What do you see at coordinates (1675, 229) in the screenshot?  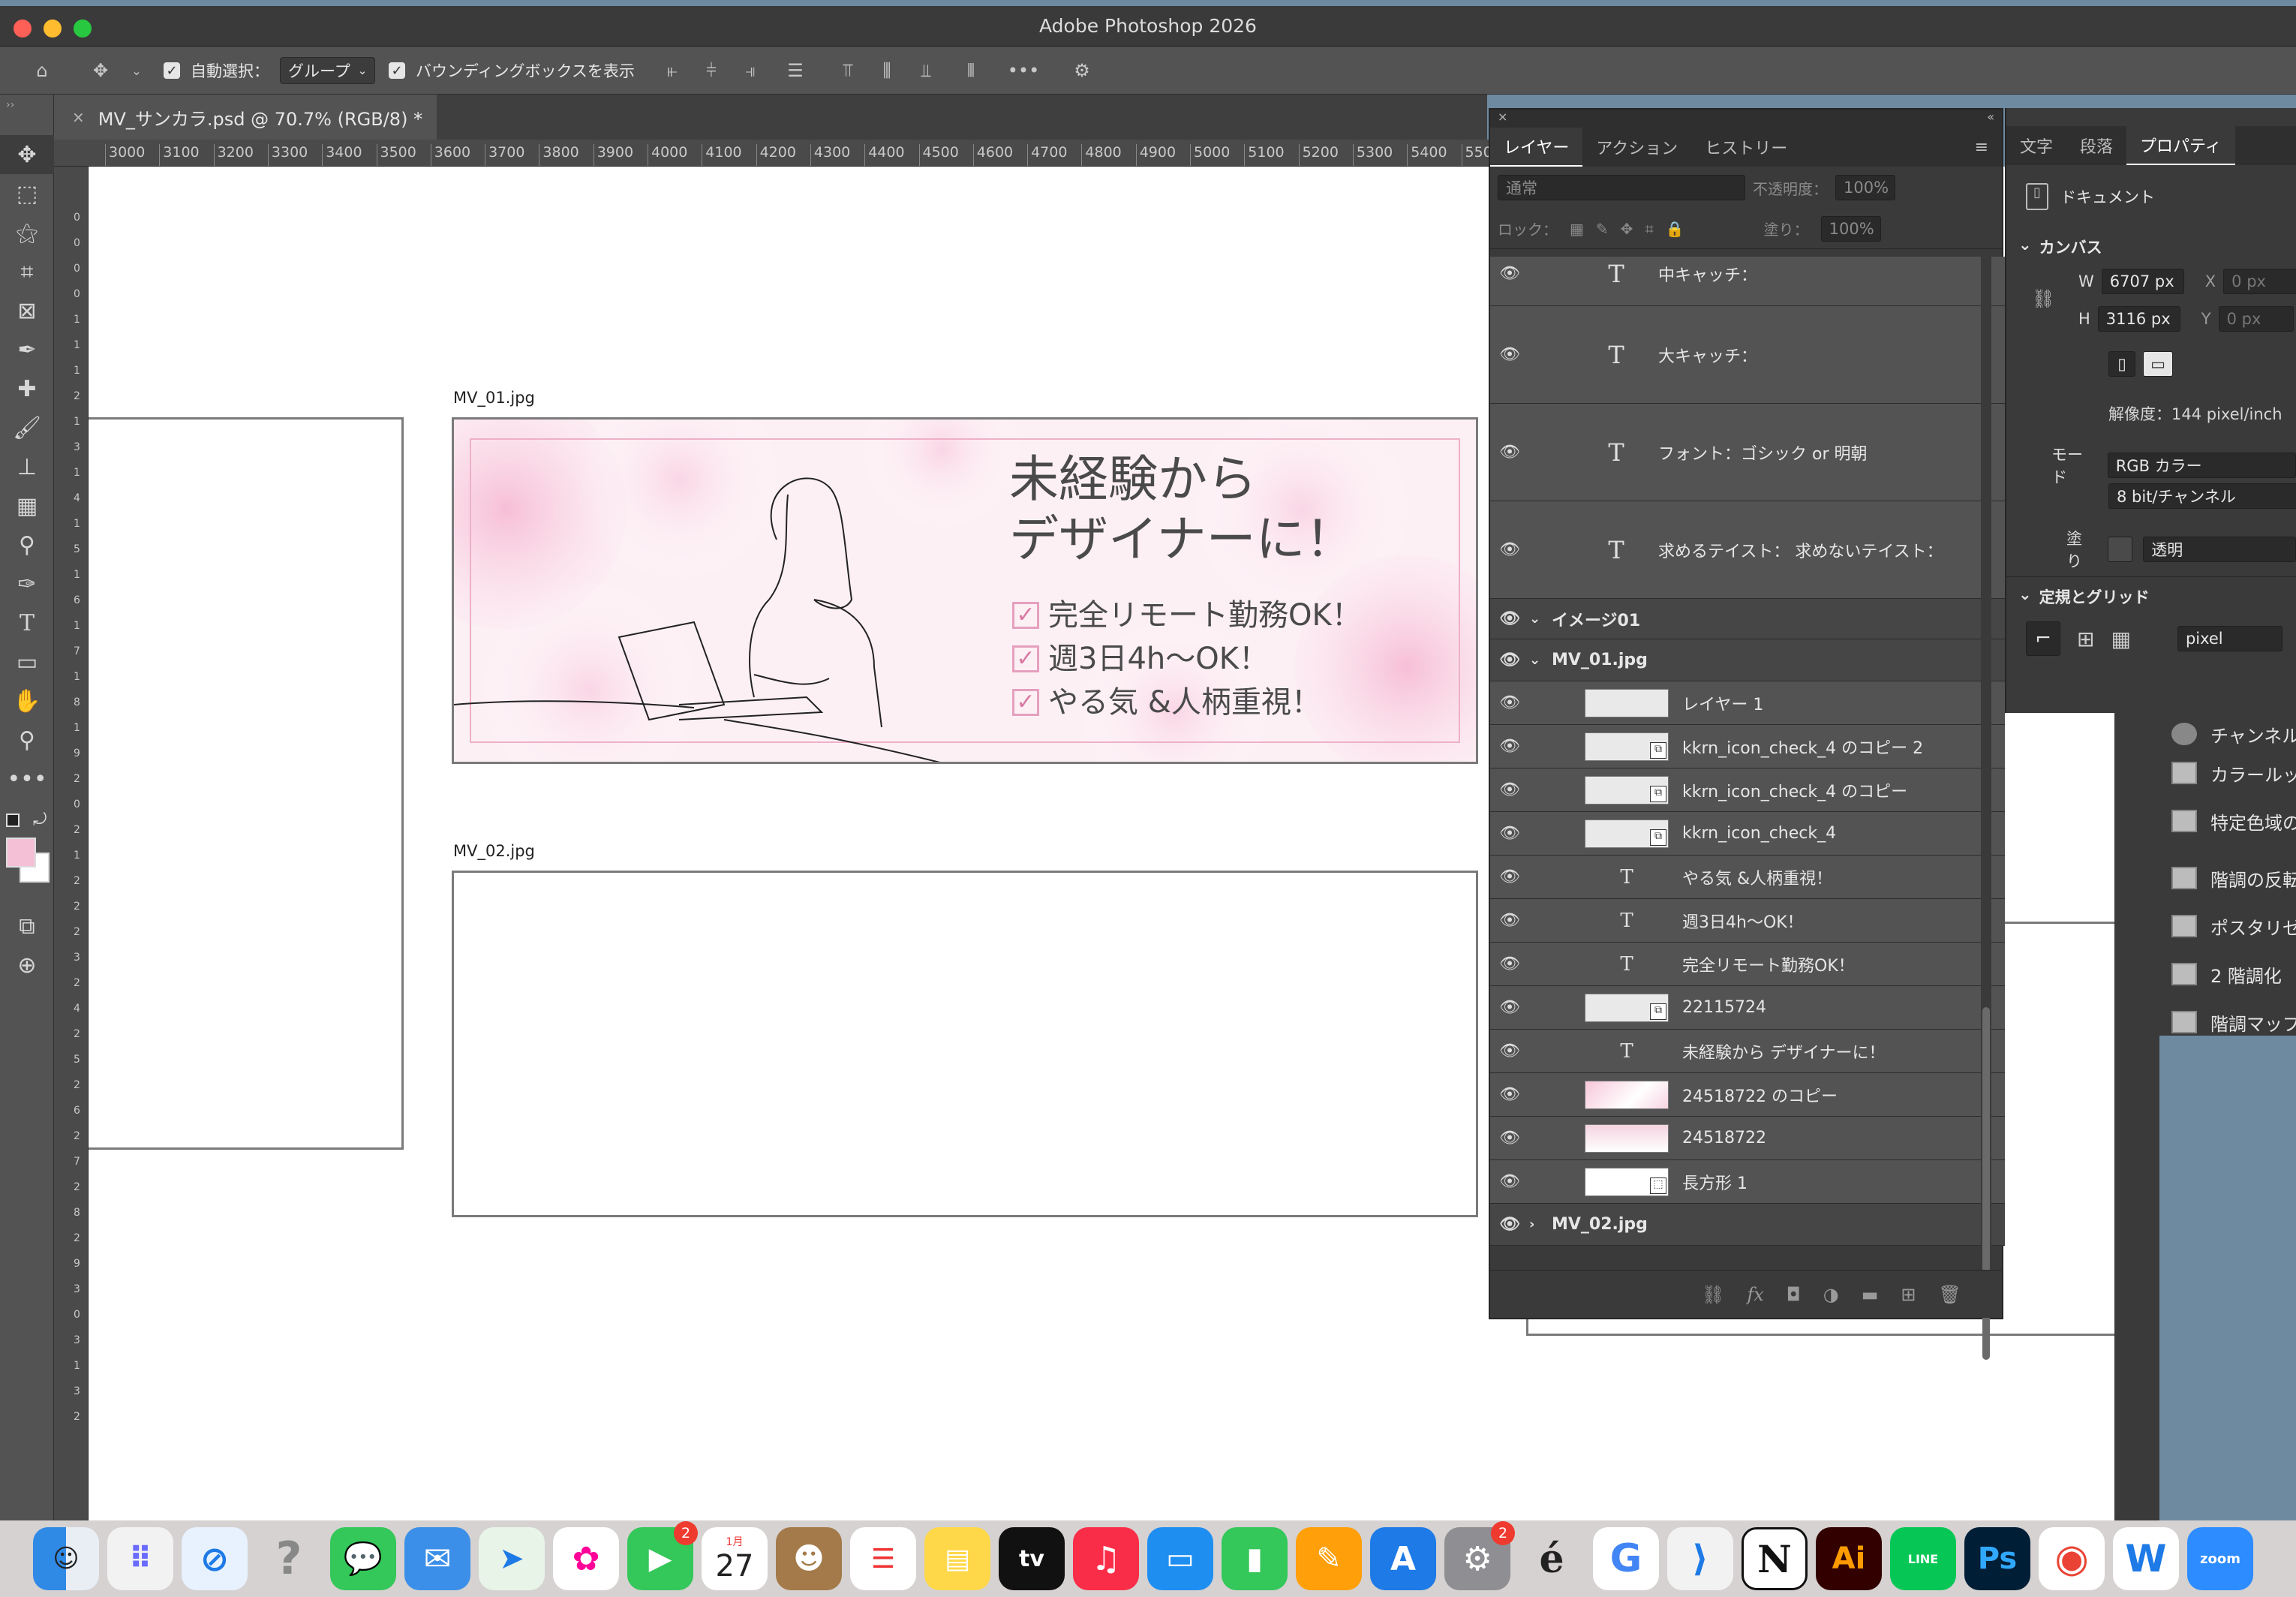 I see `lock-all-icon: 🔒` at bounding box center [1675, 229].